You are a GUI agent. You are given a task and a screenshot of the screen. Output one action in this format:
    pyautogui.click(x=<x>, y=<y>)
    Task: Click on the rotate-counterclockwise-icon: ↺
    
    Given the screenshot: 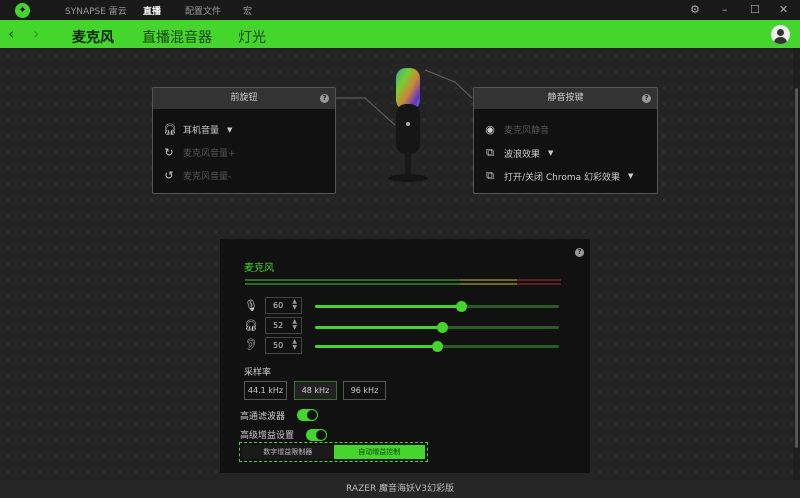 What is the action you would take?
    pyautogui.click(x=169, y=175)
    